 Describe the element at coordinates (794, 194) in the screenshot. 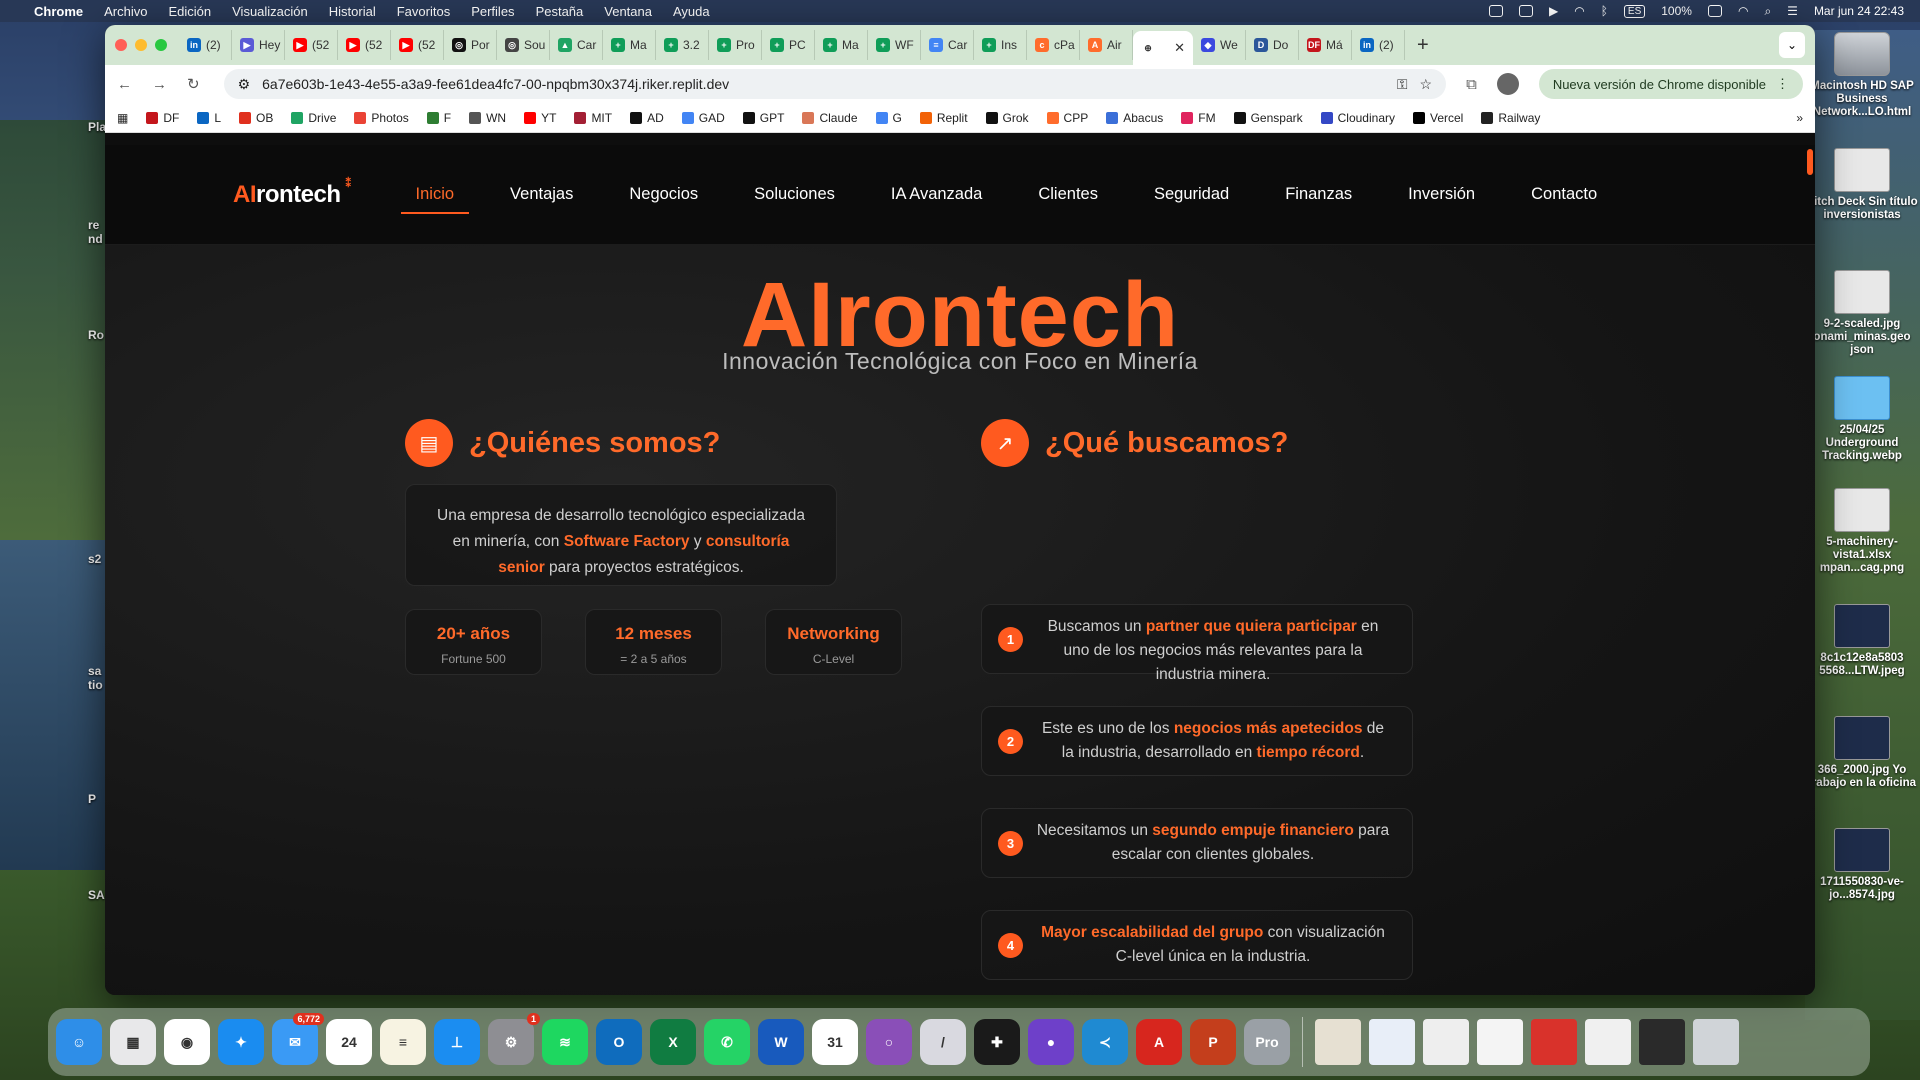

I see `nav-soluciones: Soluciones` at that location.